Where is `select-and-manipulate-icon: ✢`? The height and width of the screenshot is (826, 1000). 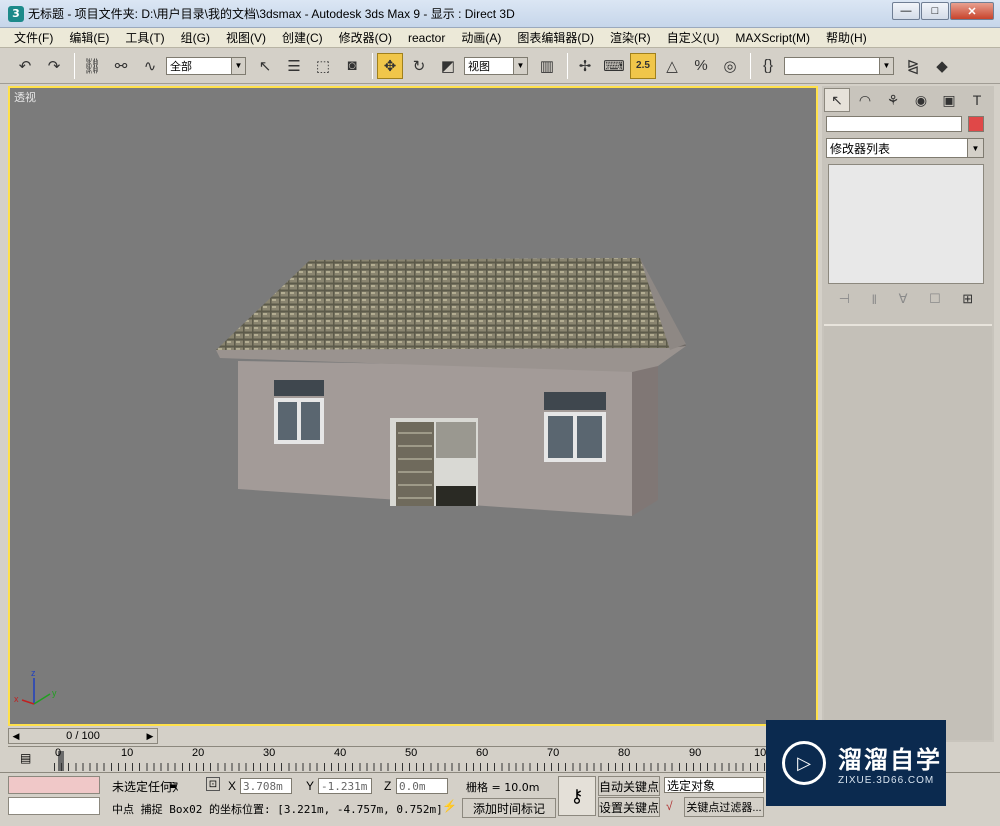
select-and-manipulate-icon: ✢ is located at coordinates (585, 66).